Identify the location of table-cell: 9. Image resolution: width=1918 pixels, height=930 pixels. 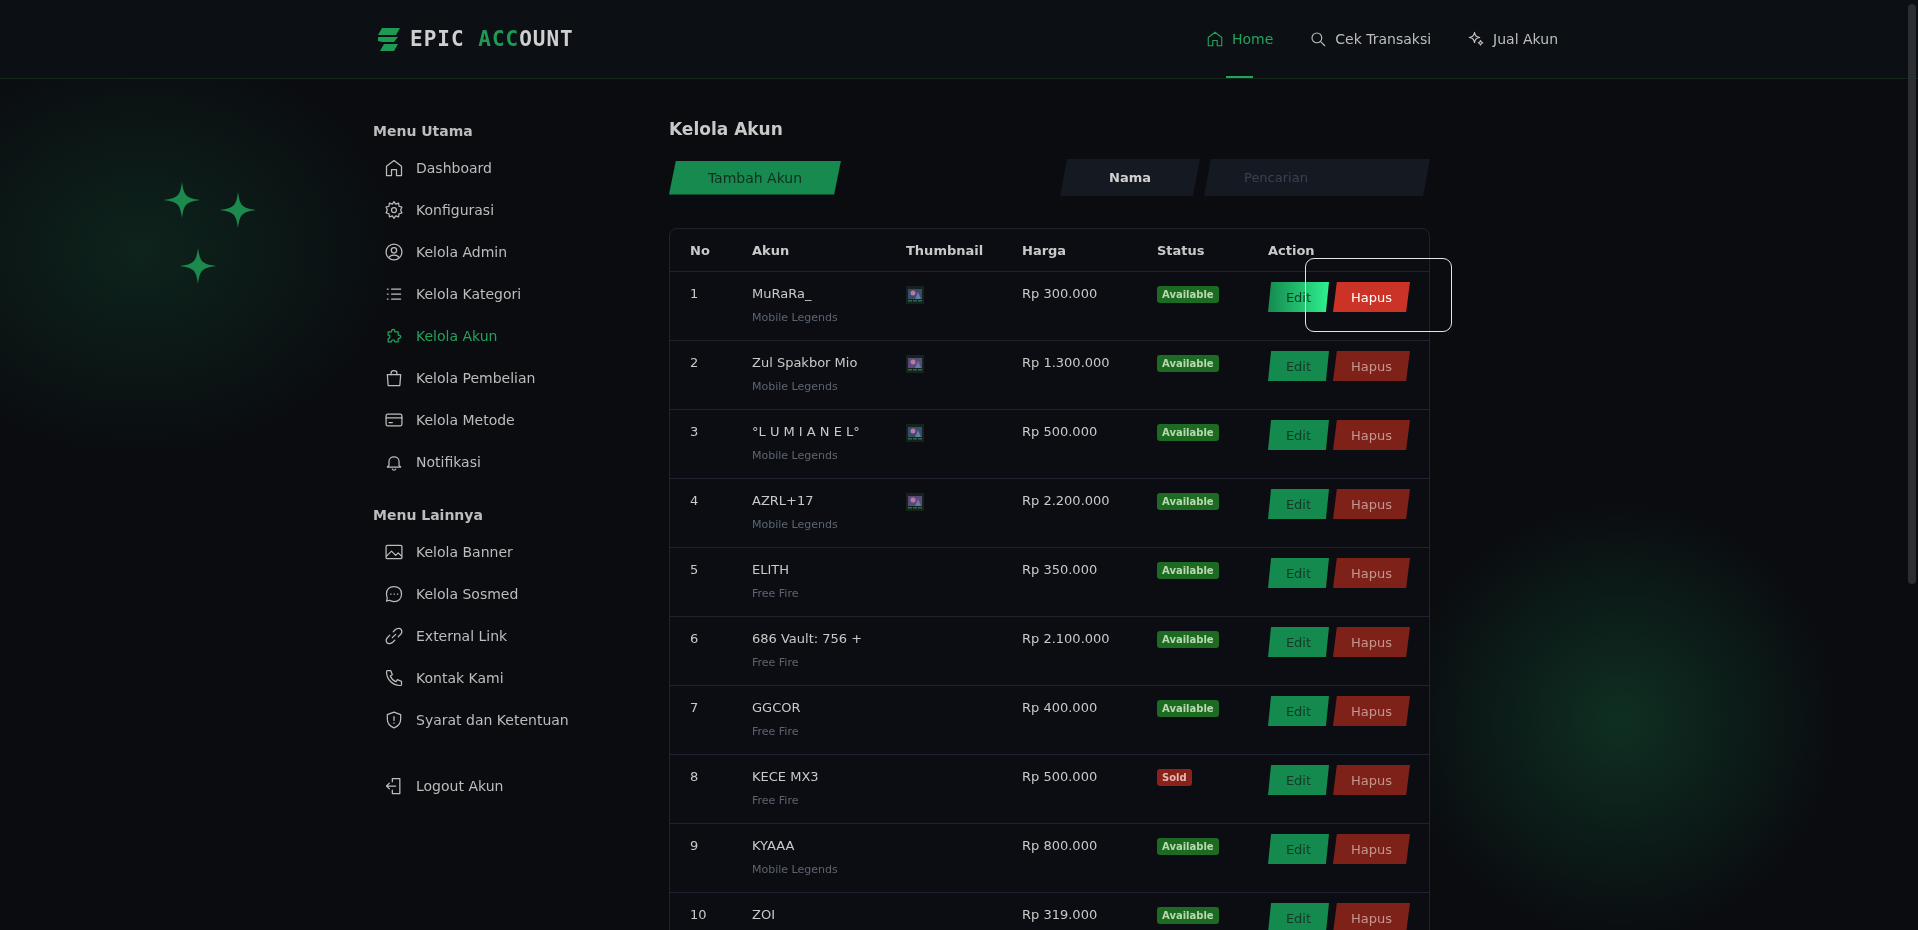
(694, 845).